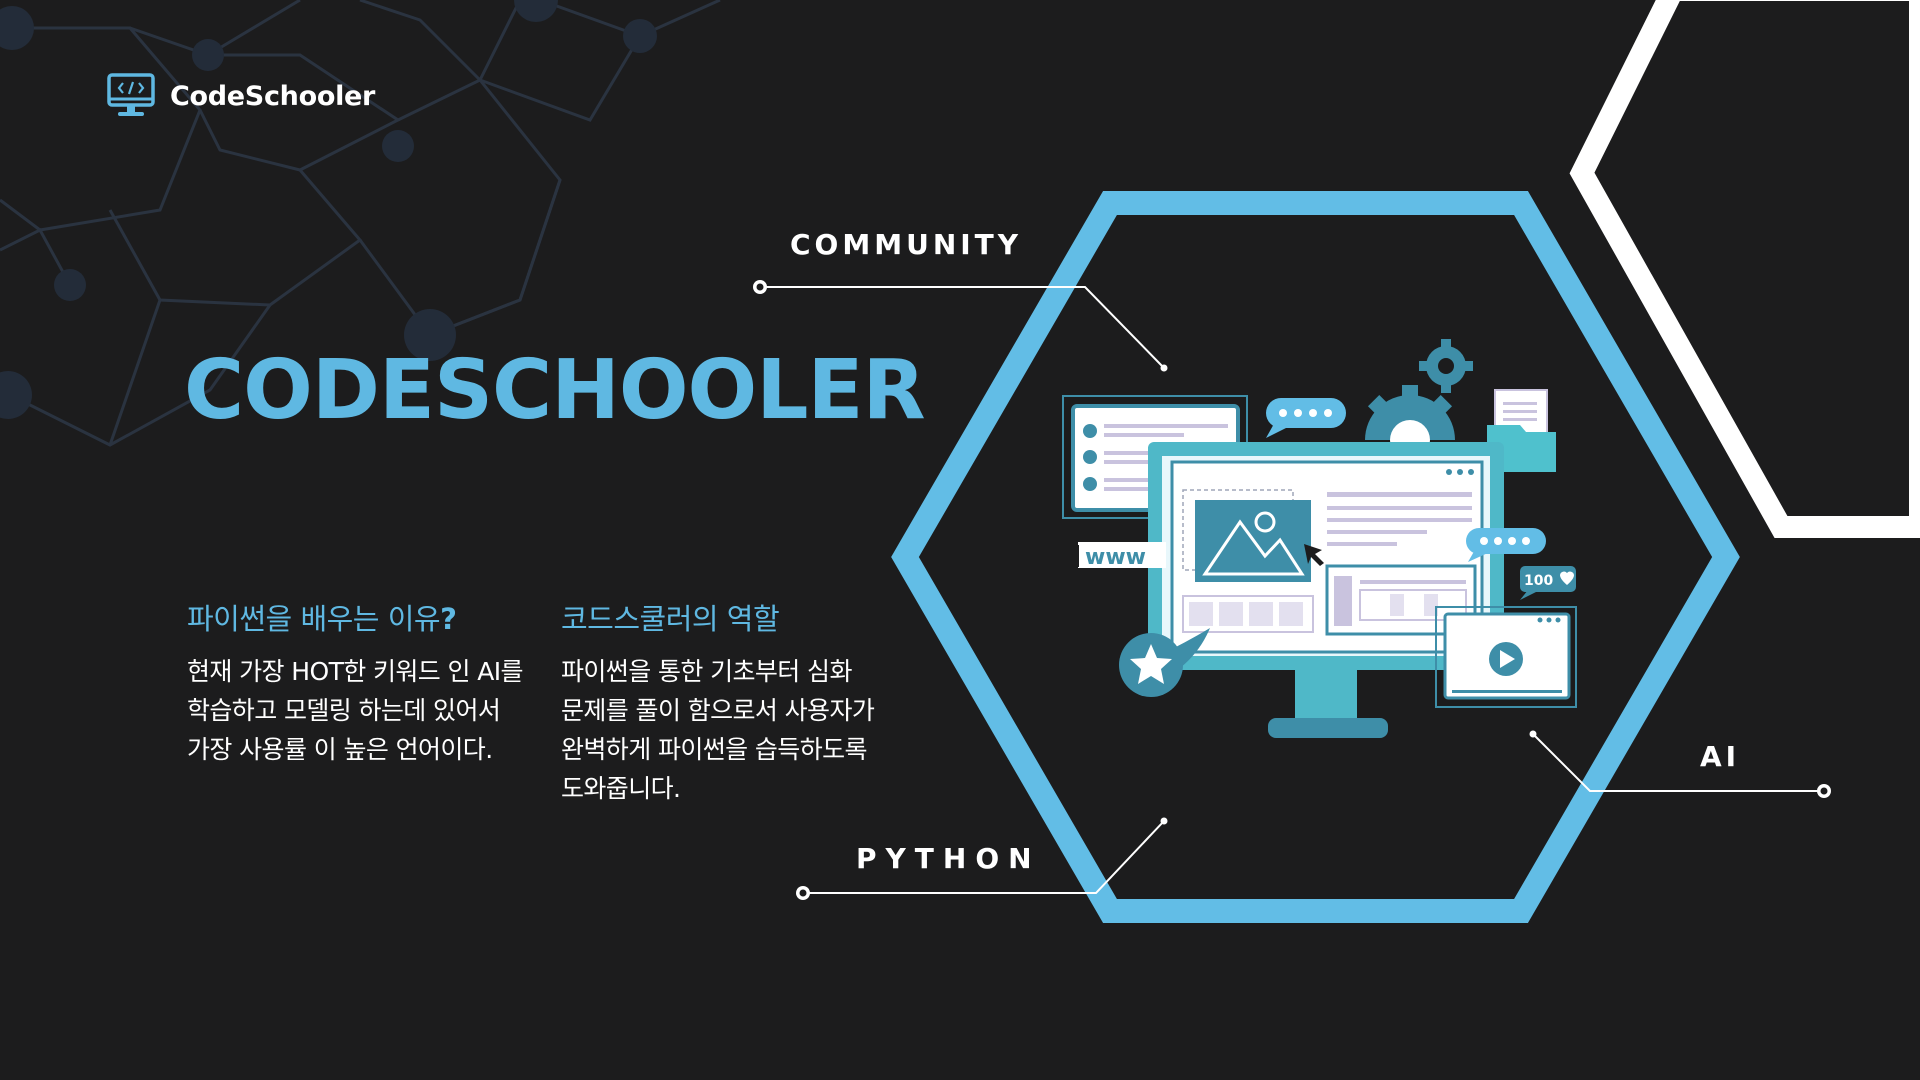 This screenshot has height=1080, width=1920. Describe the element at coordinates (948, 858) in the screenshot. I see `callout-python: PYTHON` at that location.